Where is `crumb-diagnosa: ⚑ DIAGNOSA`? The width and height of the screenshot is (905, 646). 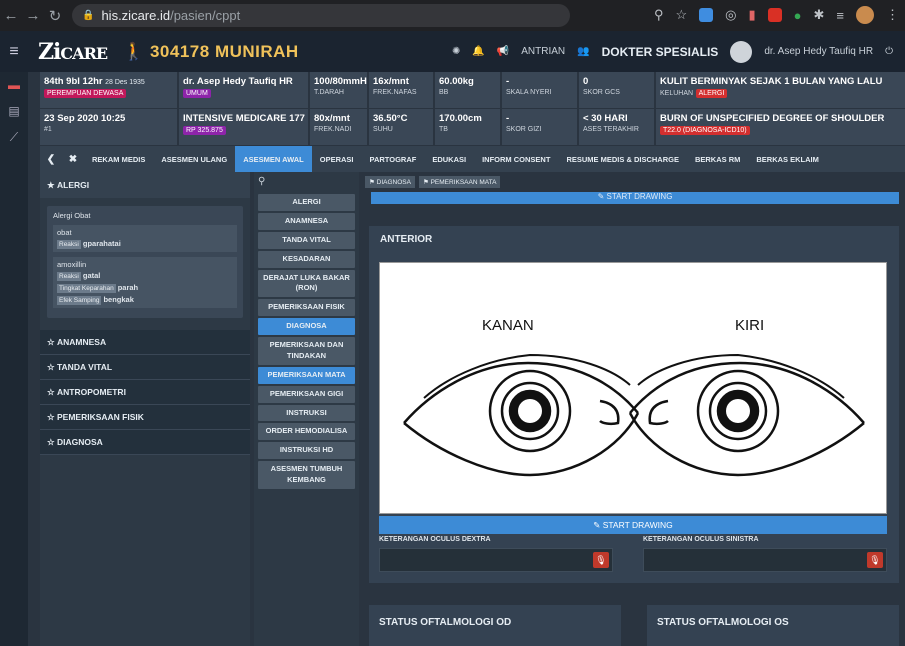
crumb-diagnosa: ⚑ DIAGNOSA is located at coordinates (390, 182).